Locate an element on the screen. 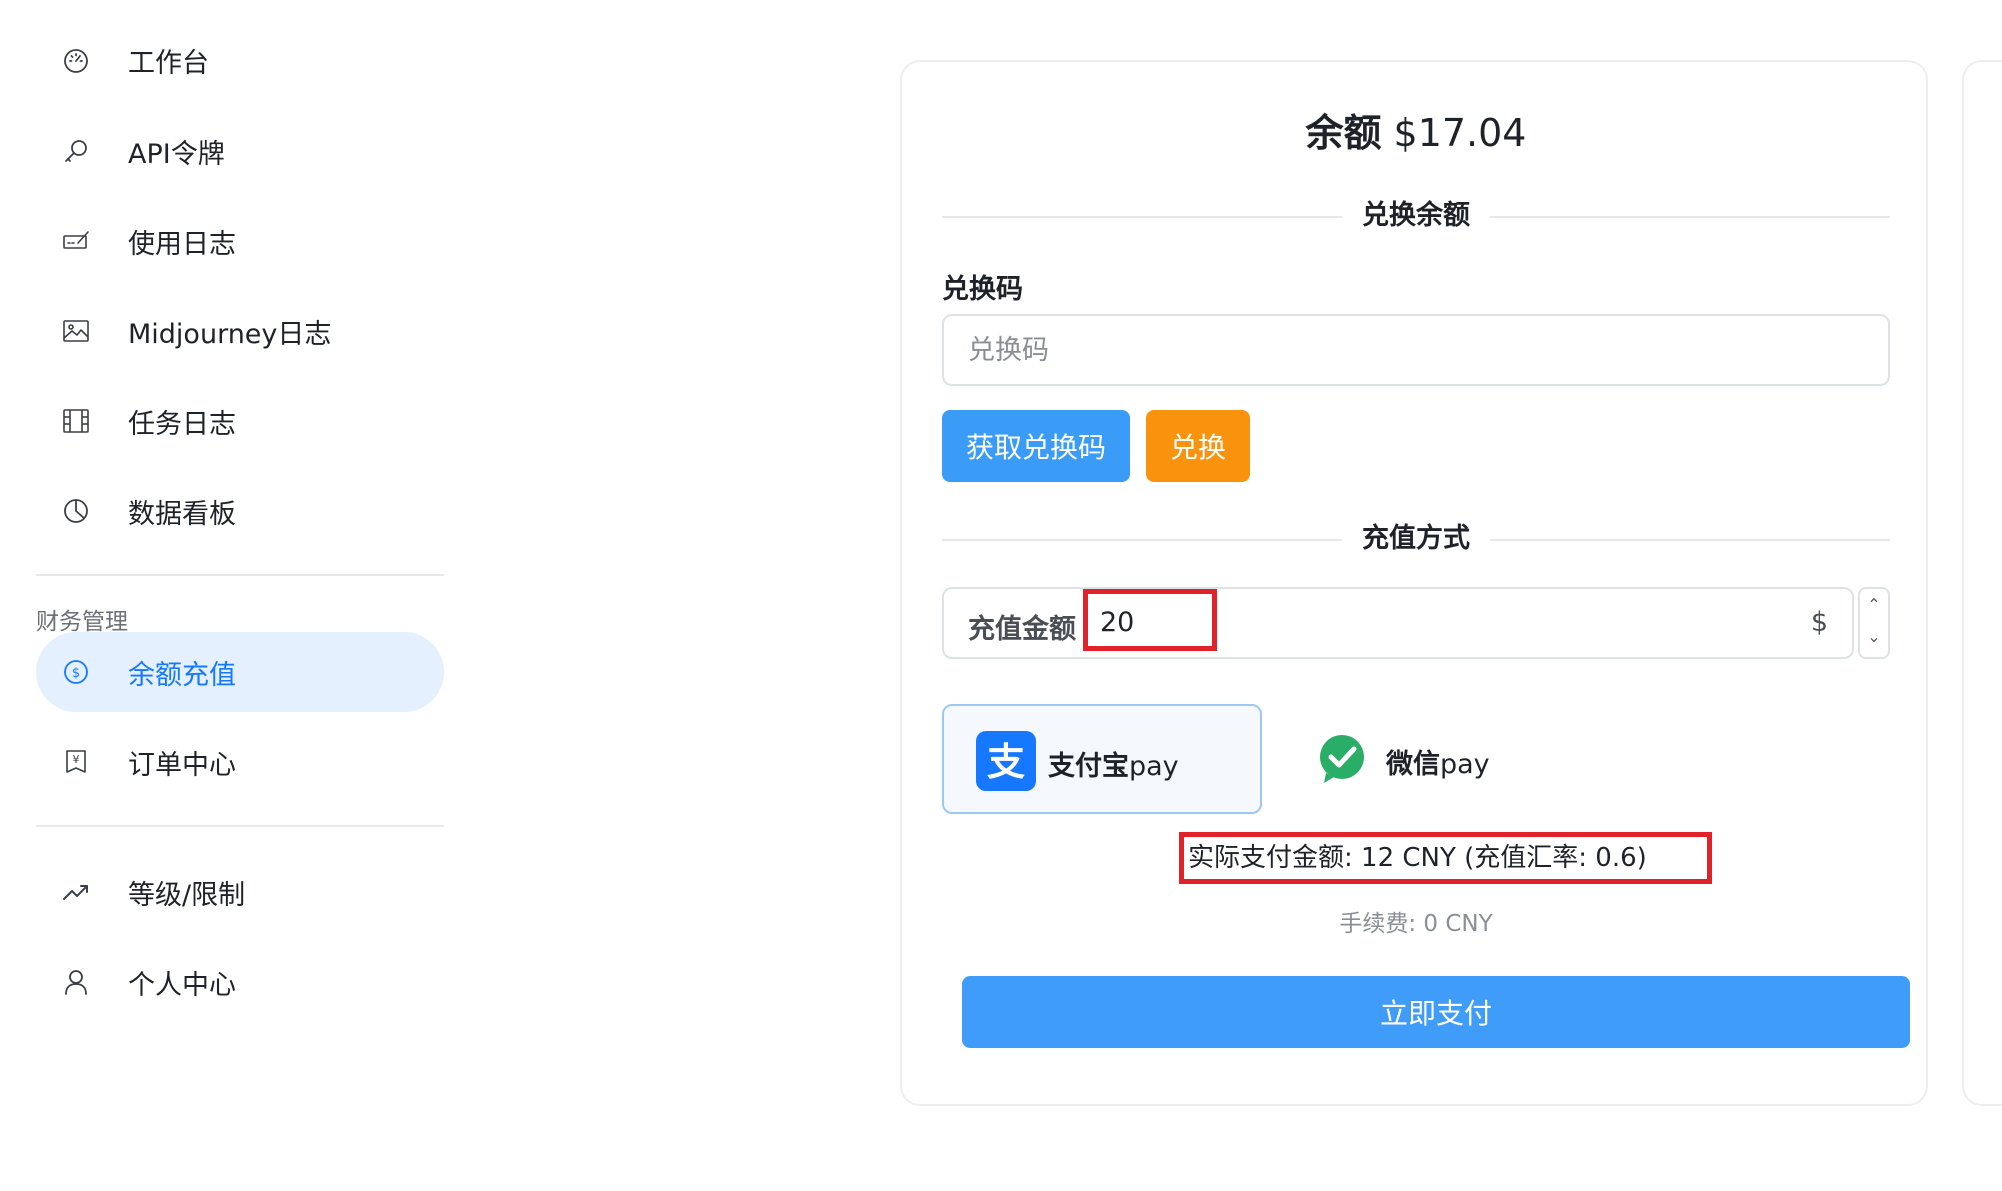  sidebar-item-midjourney-log: Midjourney日志 is located at coordinates (240, 331).